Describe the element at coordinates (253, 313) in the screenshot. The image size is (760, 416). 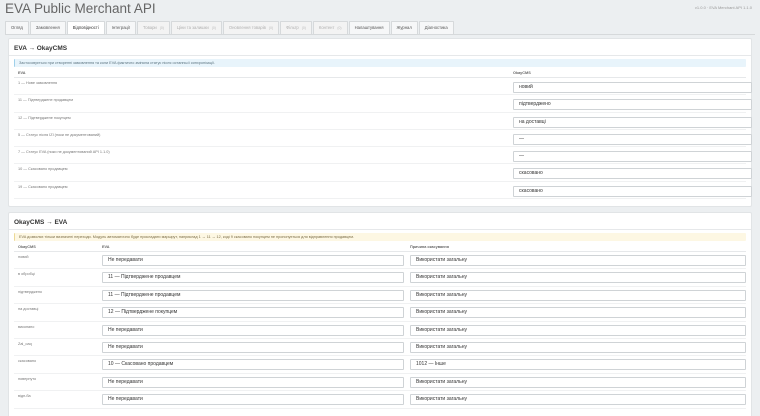
I see `eva-status-select: 12 — Підтверджене покупцем` at that location.